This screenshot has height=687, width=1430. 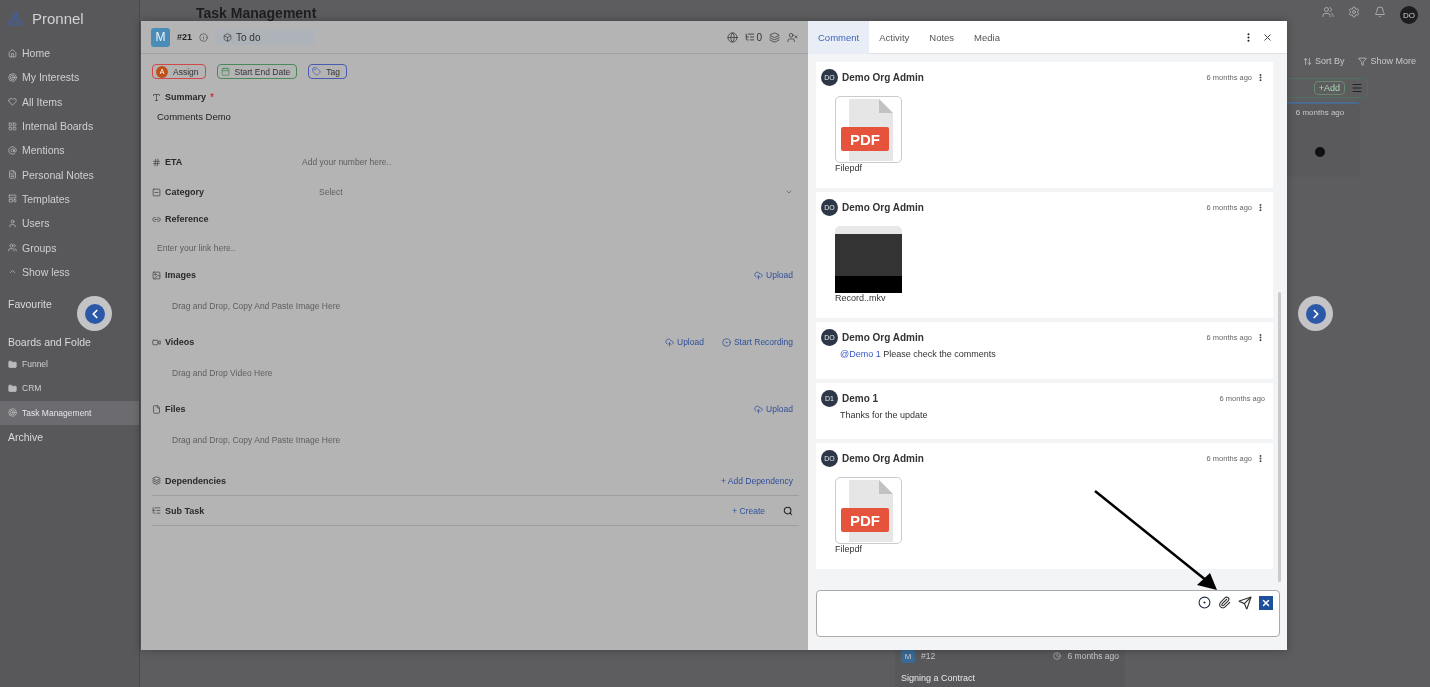 What do you see at coordinates (327, 71) in the screenshot?
I see `tag-chip: Tag` at bounding box center [327, 71].